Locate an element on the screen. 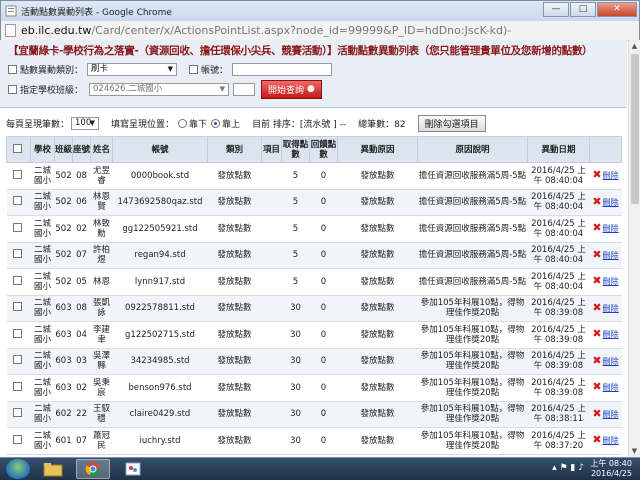 The image size is (640, 480). start-button is located at coordinates (18, 469).